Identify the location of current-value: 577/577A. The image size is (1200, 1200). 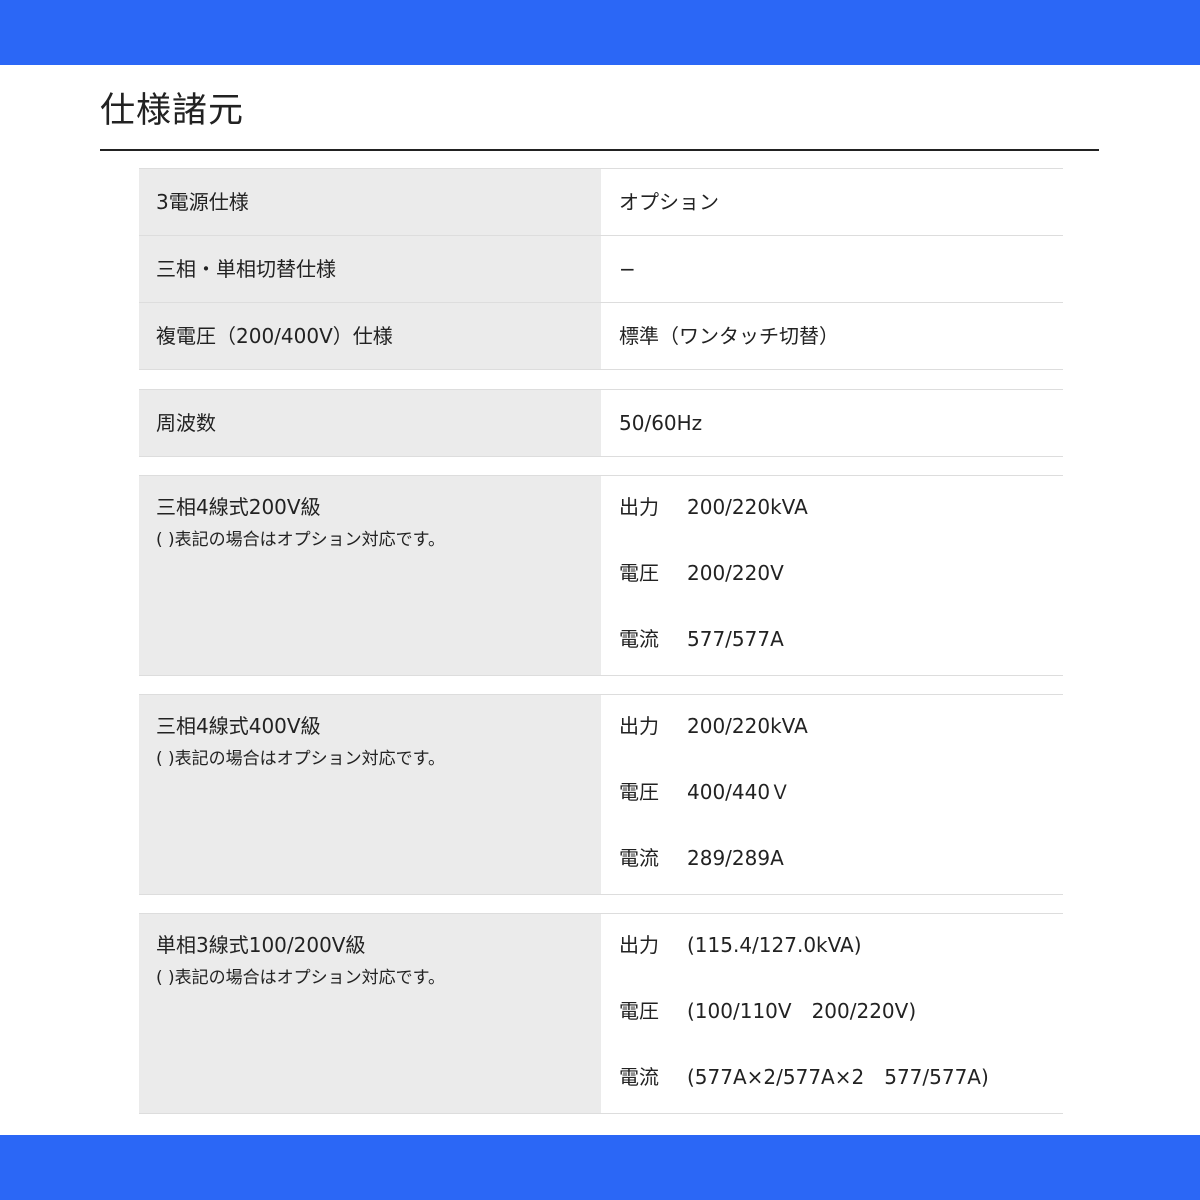
(735, 639).